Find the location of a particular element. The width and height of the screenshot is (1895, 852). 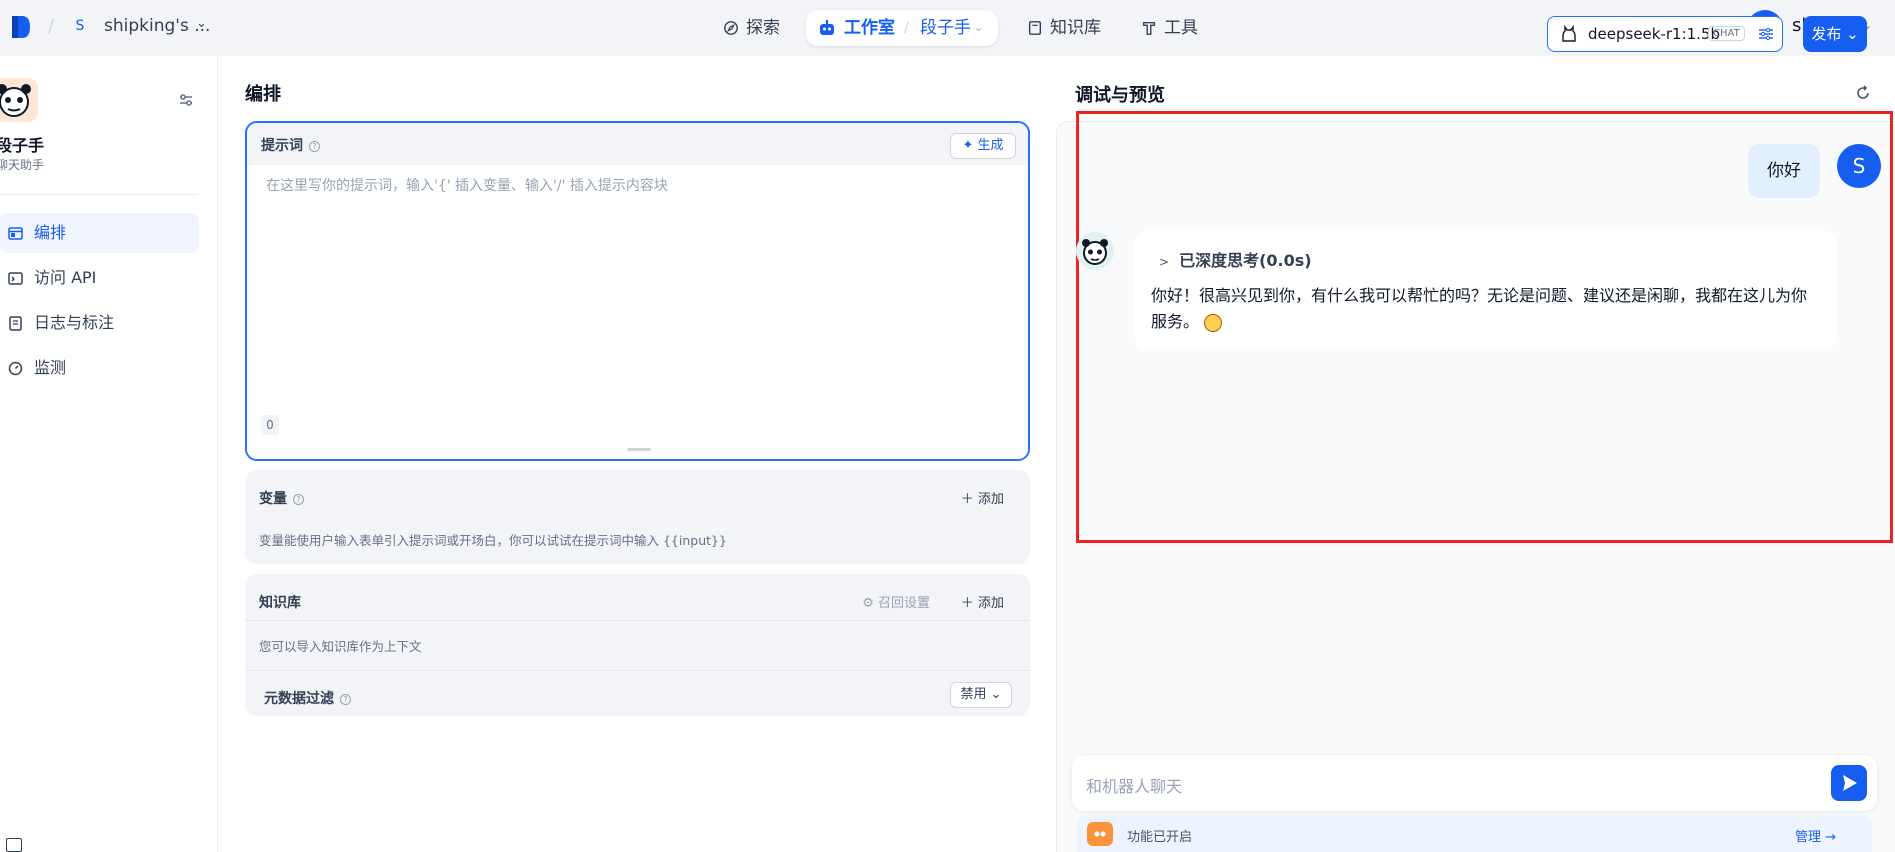

sidebar-item-logs: 日志与标注 is located at coordinates (99, 323).